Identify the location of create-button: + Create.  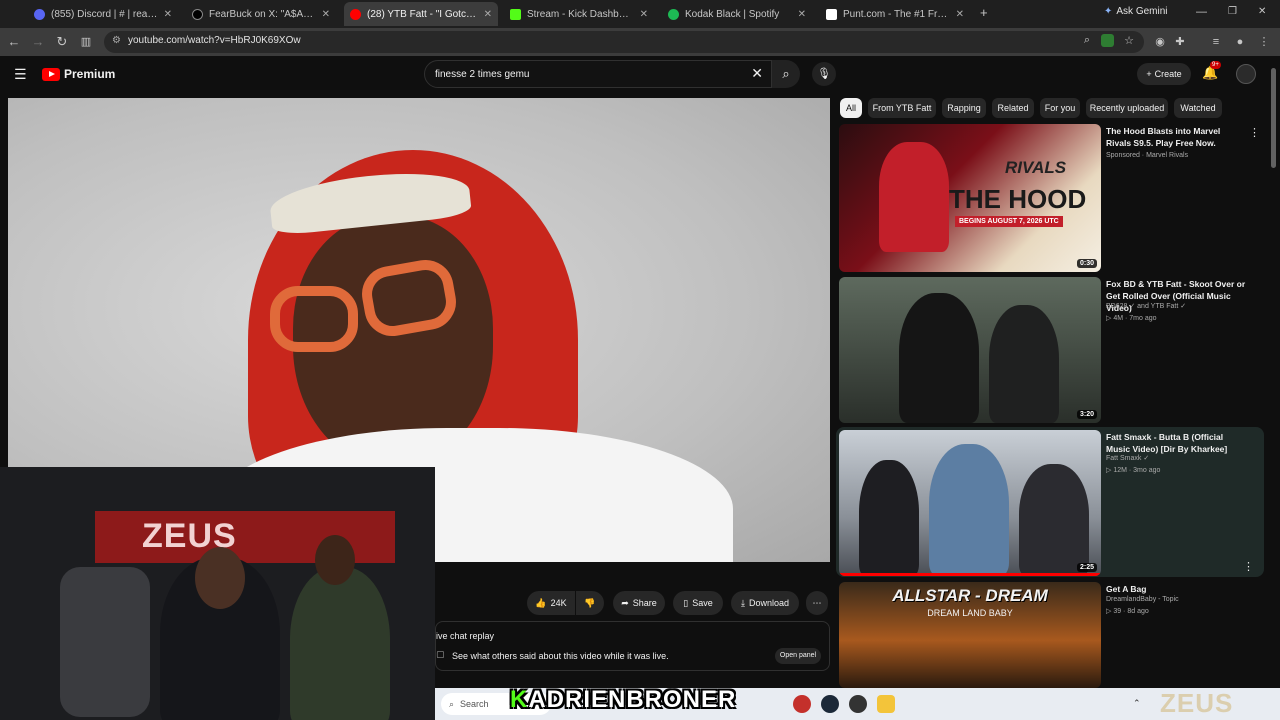
(1164, 74).